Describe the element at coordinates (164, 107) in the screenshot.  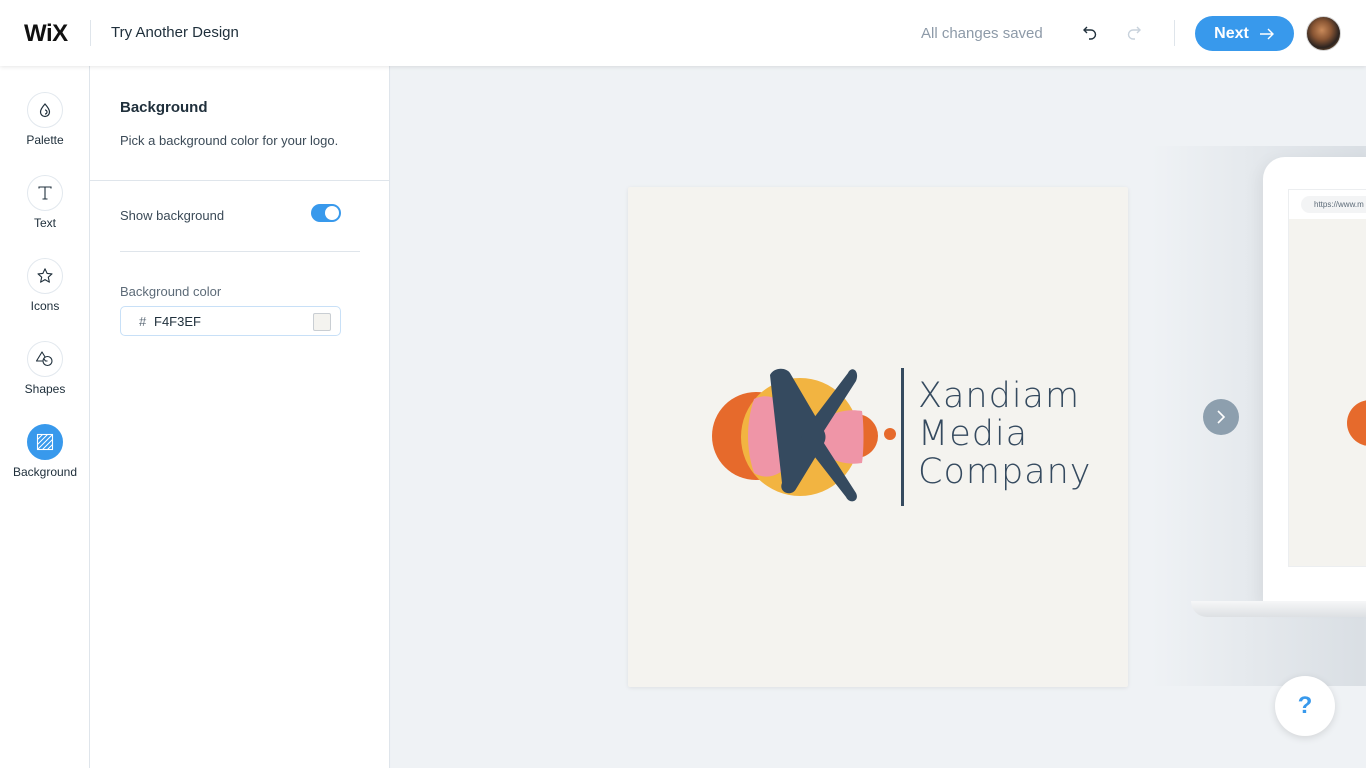
I see `panel-title: Background` at that location.